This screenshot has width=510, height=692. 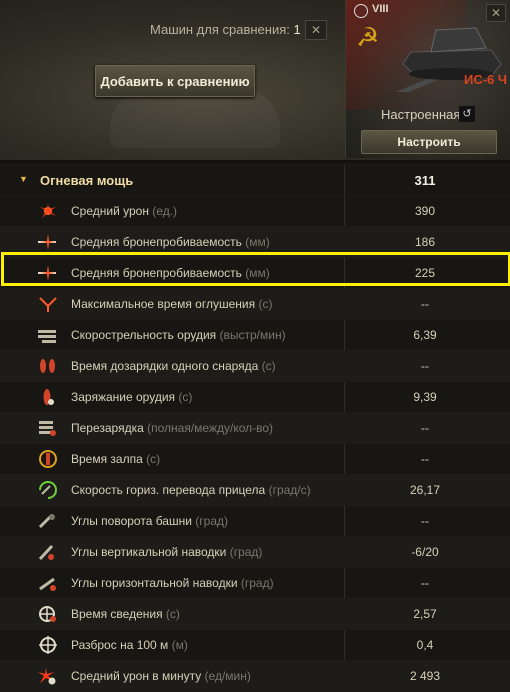 What do you see at coordinates (175, 81) in the screenshot?
I see `add-to-compare-button: Добавить к сравнению` at bounding box center [175, 81].